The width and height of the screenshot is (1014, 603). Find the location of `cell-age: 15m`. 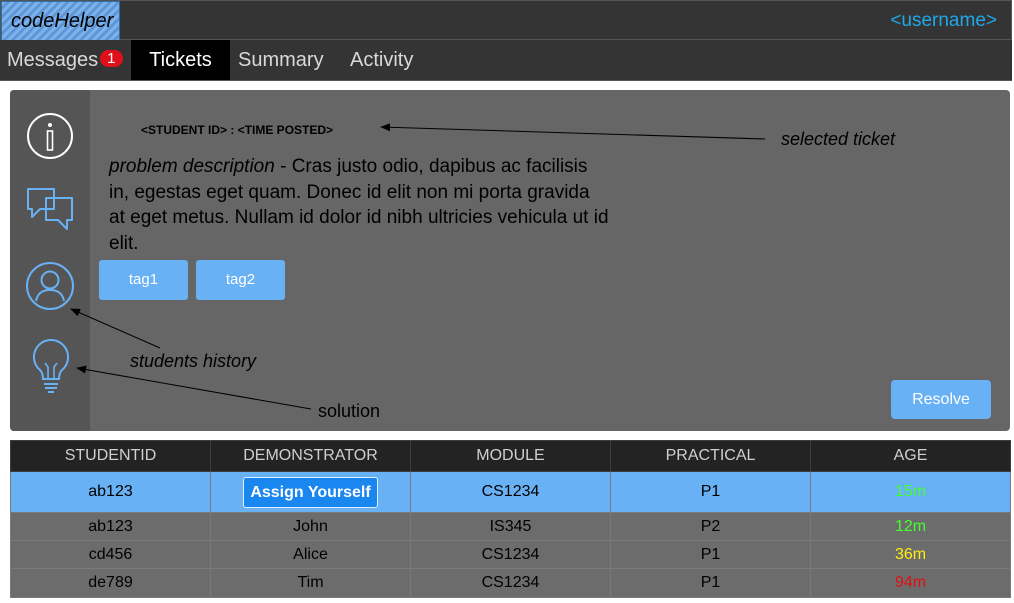

cell-age: 15m is located at coordinates (910, 492).